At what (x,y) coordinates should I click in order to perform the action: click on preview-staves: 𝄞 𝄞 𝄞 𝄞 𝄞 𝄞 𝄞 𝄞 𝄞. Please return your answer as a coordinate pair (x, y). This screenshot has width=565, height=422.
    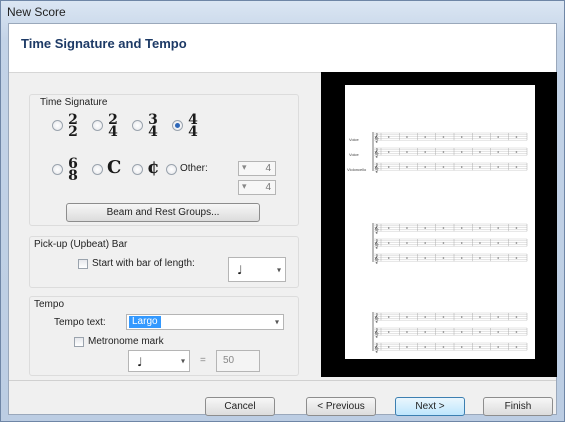
    Looking at the image, I should click on (450, 242).